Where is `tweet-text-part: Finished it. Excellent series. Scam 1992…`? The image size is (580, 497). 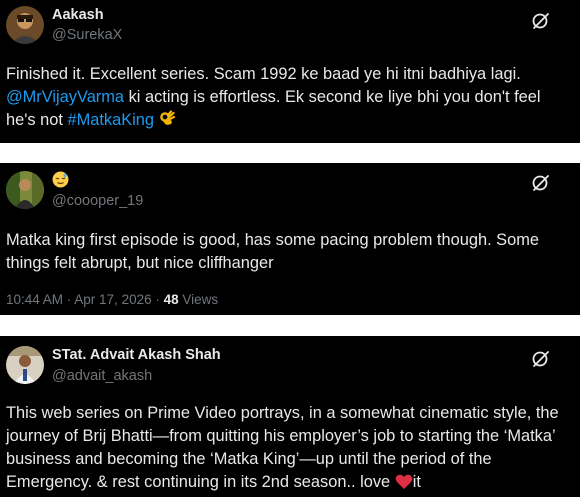 tweet-text-part: Finished it. Excellent series. Scam 1992… is located at coordinates (263, 74).